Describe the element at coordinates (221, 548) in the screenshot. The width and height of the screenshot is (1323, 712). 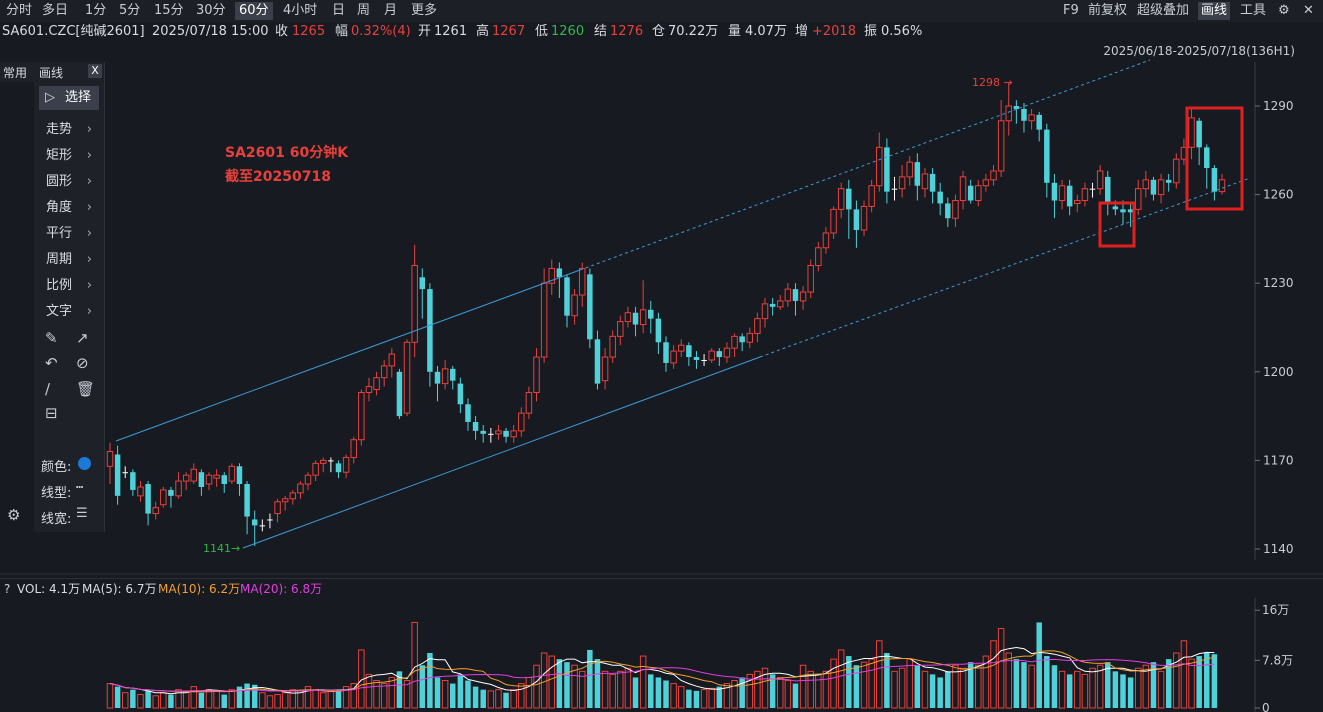
I see `low-marker-label: 1141→` at that location.